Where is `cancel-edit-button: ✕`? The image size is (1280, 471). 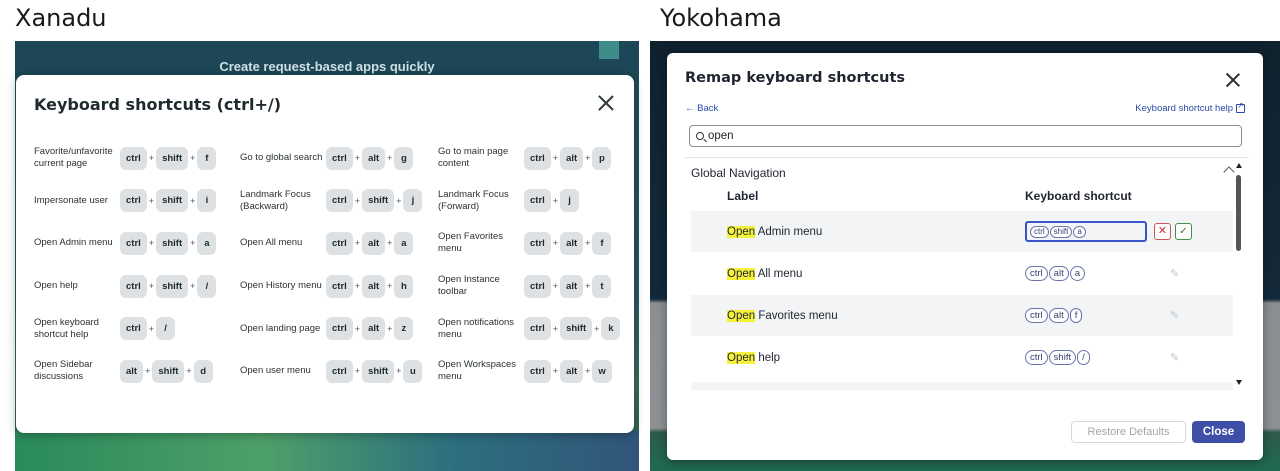 cancel-edit-button: ✕ is located at coordinates (1162, 231).